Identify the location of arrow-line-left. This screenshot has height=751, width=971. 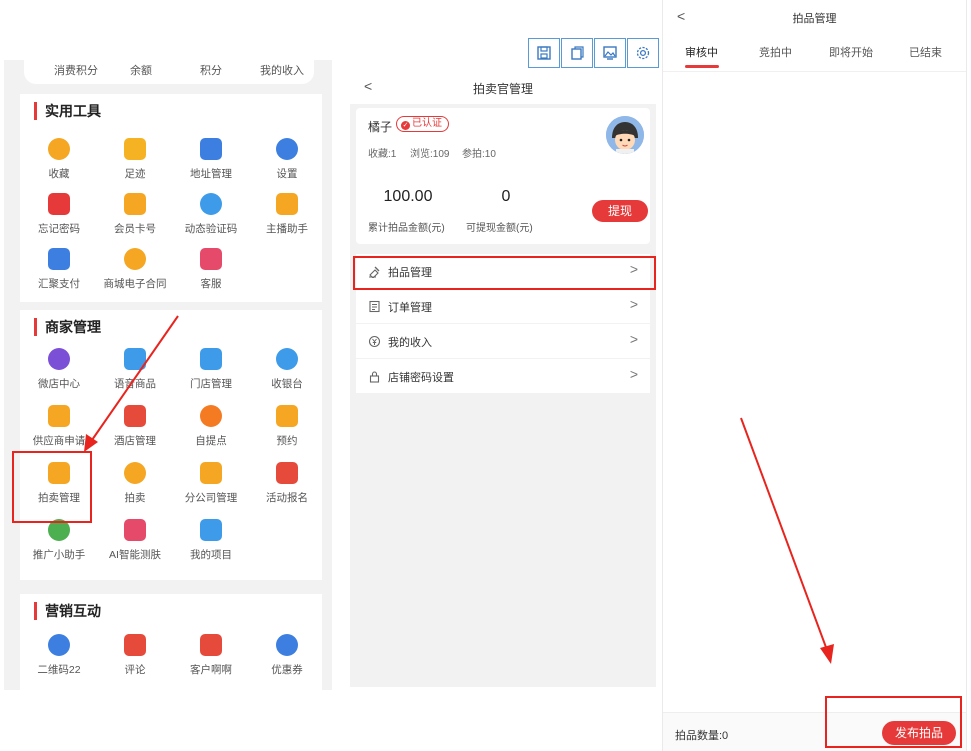
(135, 378).